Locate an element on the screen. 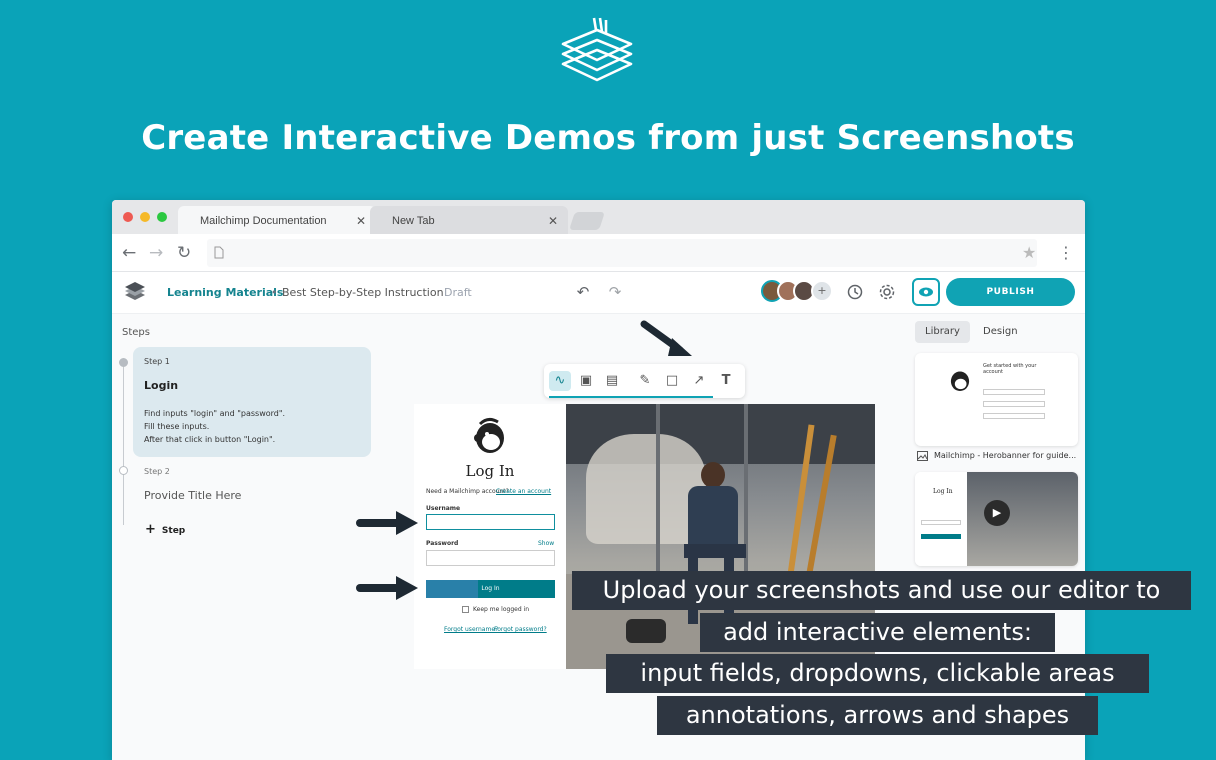 The width and height of the screenshot is (1216, 760). username-label: Username is located at coordinates (443, 508).